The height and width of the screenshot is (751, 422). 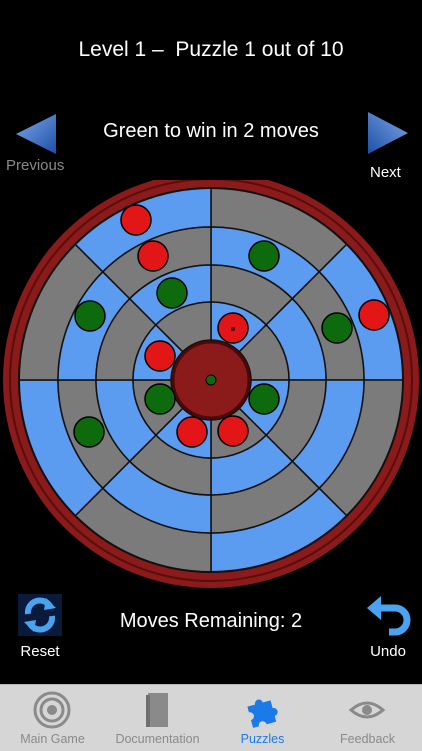 I want to click on eye-icon, so click(x=367, y=710).